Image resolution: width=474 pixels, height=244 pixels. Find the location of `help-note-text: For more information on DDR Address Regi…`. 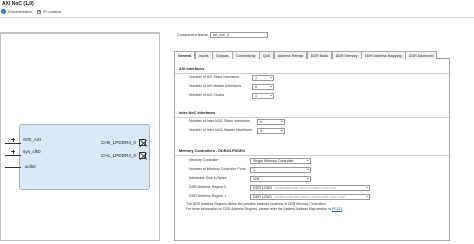

help-note-text: For more information on DDR Address Regi… is located at coordinates (258, 209).